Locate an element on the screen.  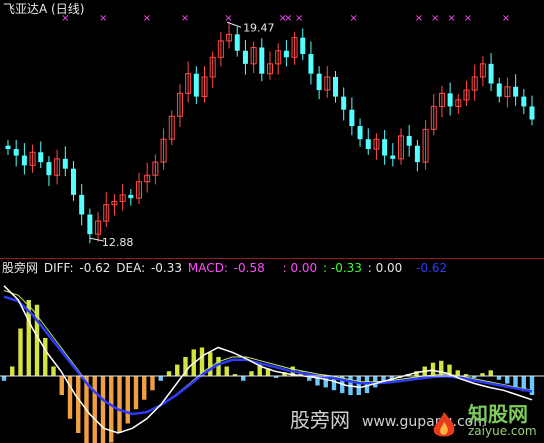
max-price-label: 19.47 is located at coordinates (259, 27).